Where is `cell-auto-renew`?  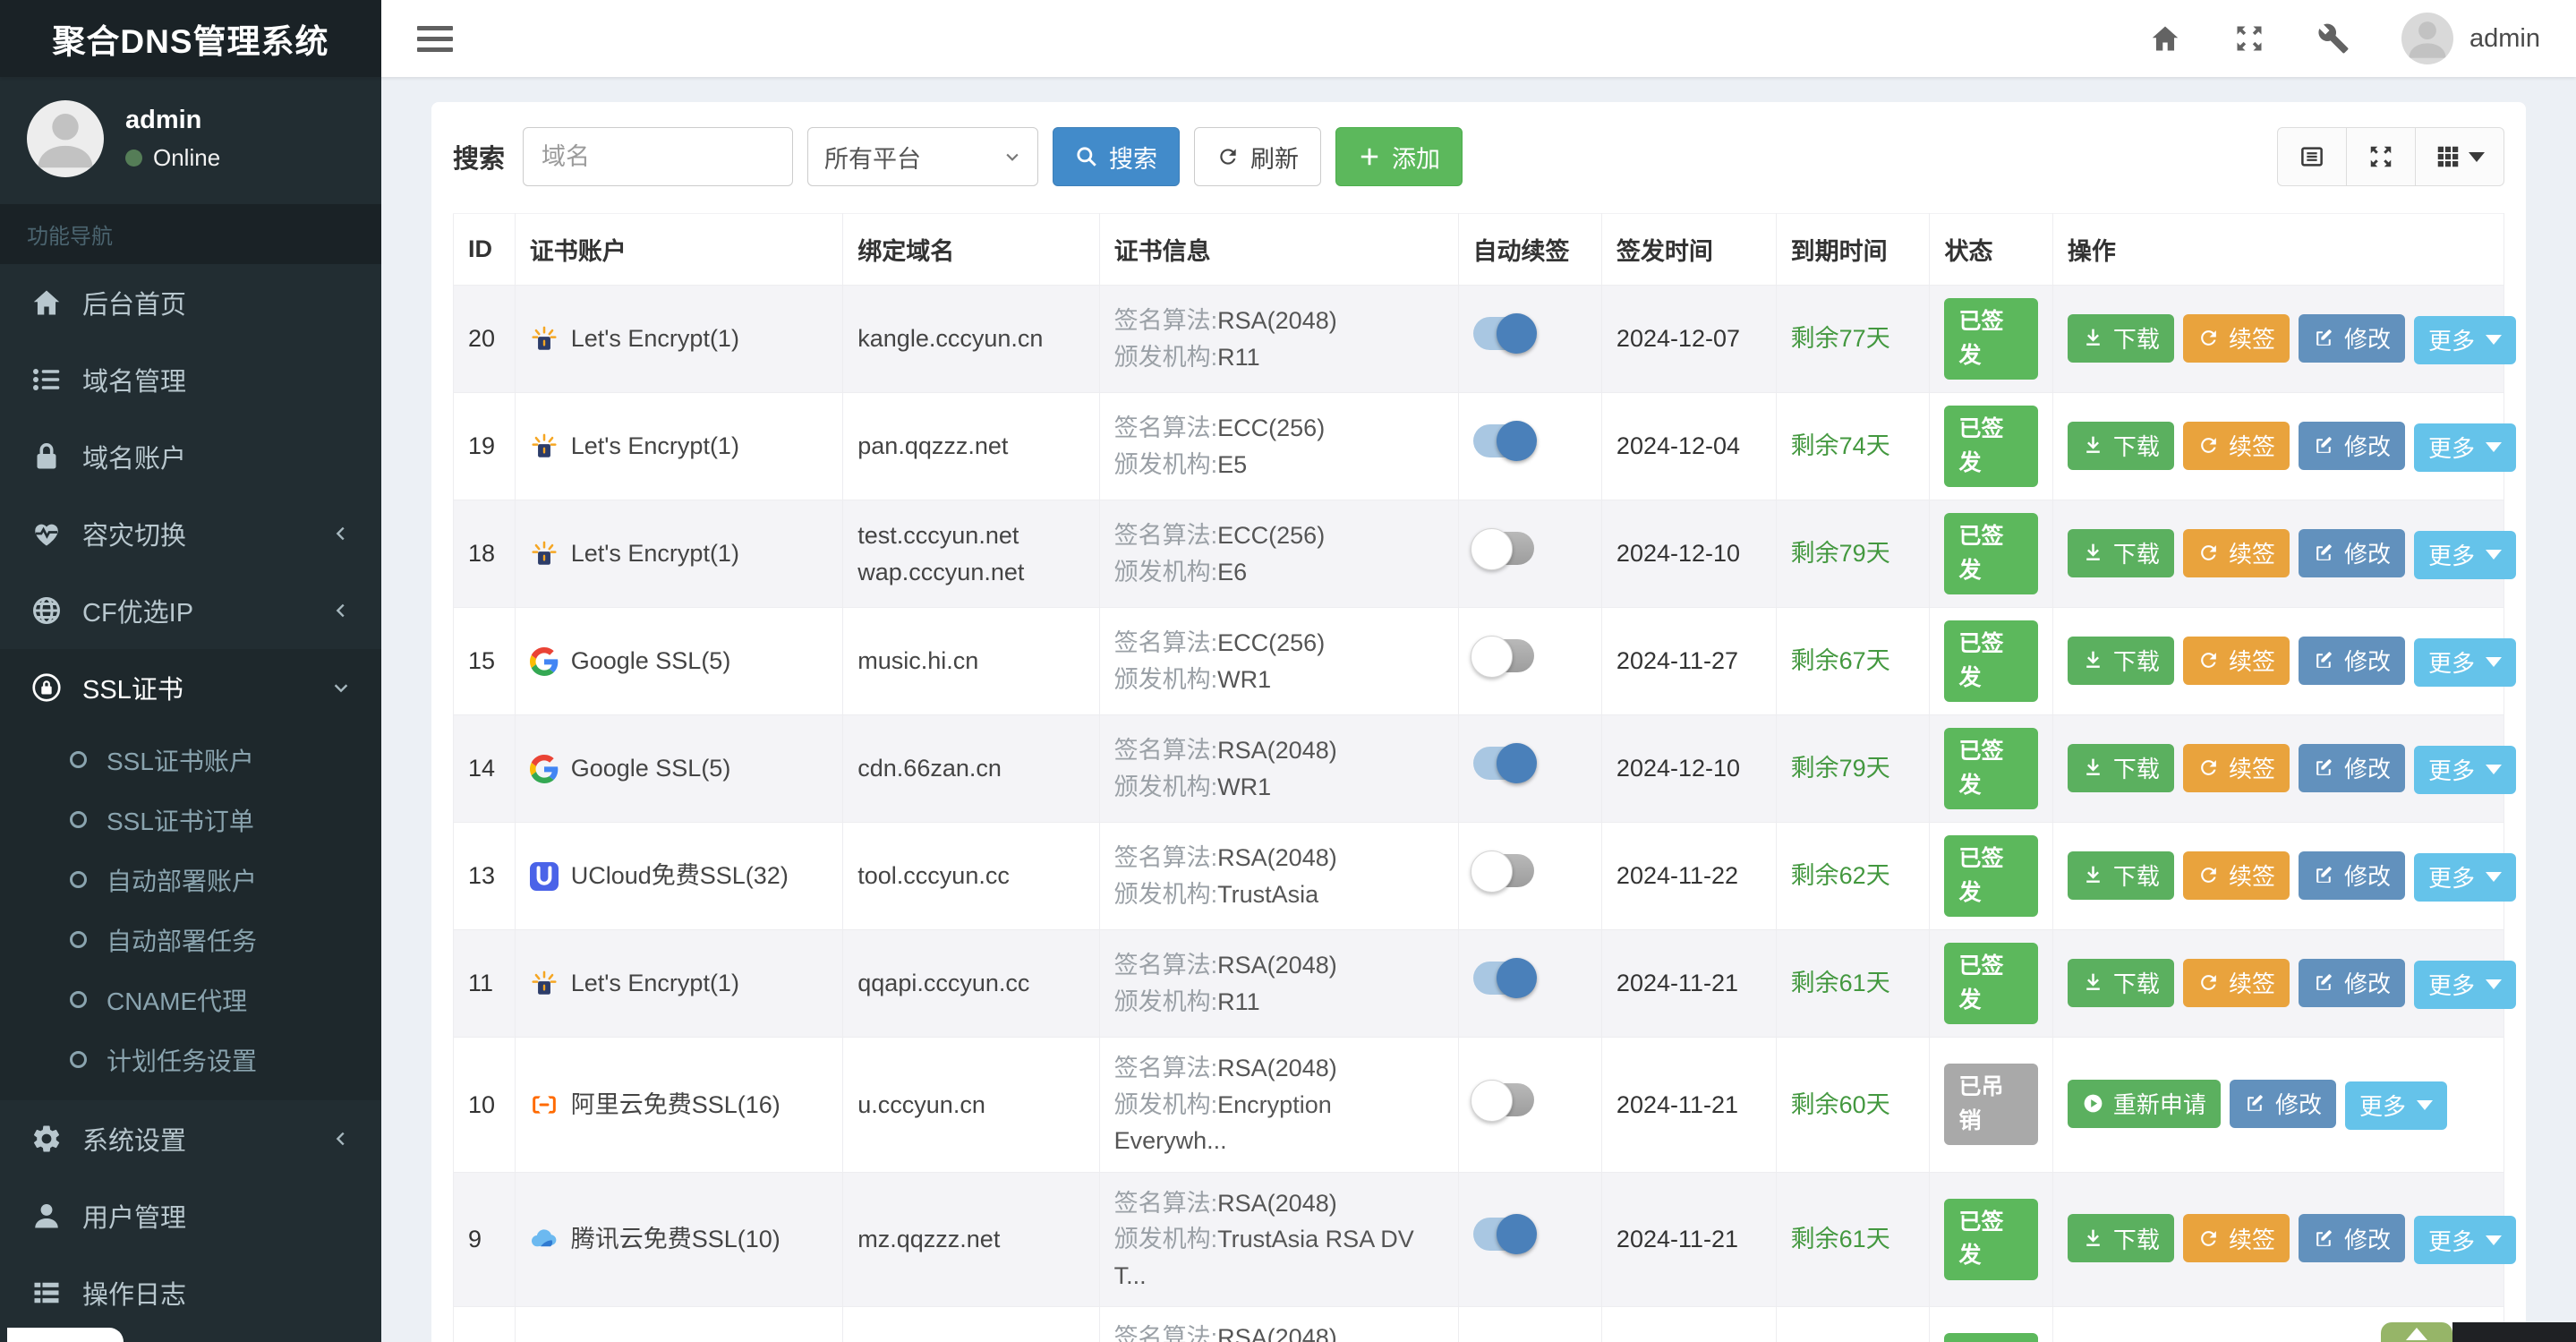 cell-auto-renew is located at coordinates (1529, 1324).